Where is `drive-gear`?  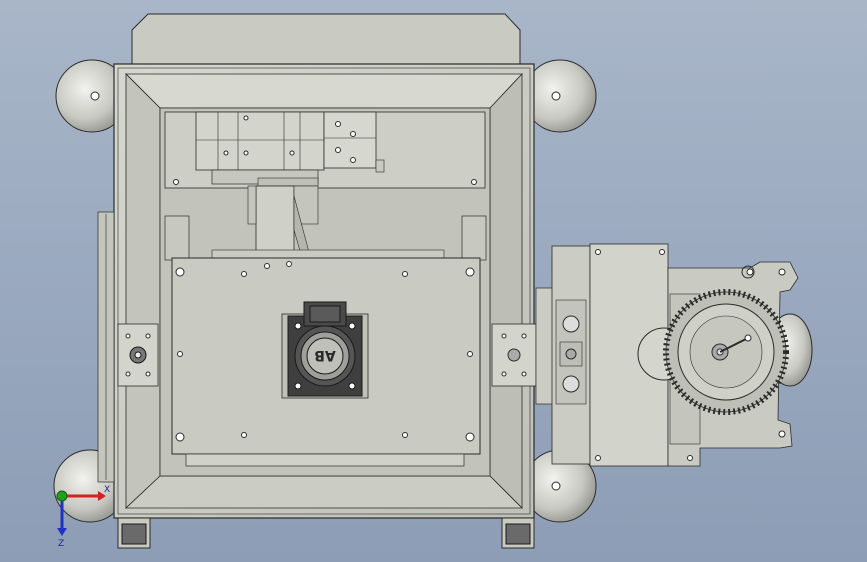
drive-gear is located at coordinates (726, 352).